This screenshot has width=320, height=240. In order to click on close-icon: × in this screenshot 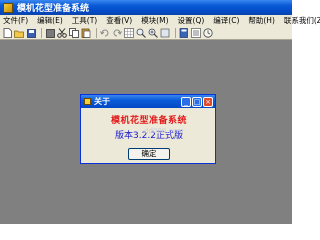, I will do `click(208, 101)`.